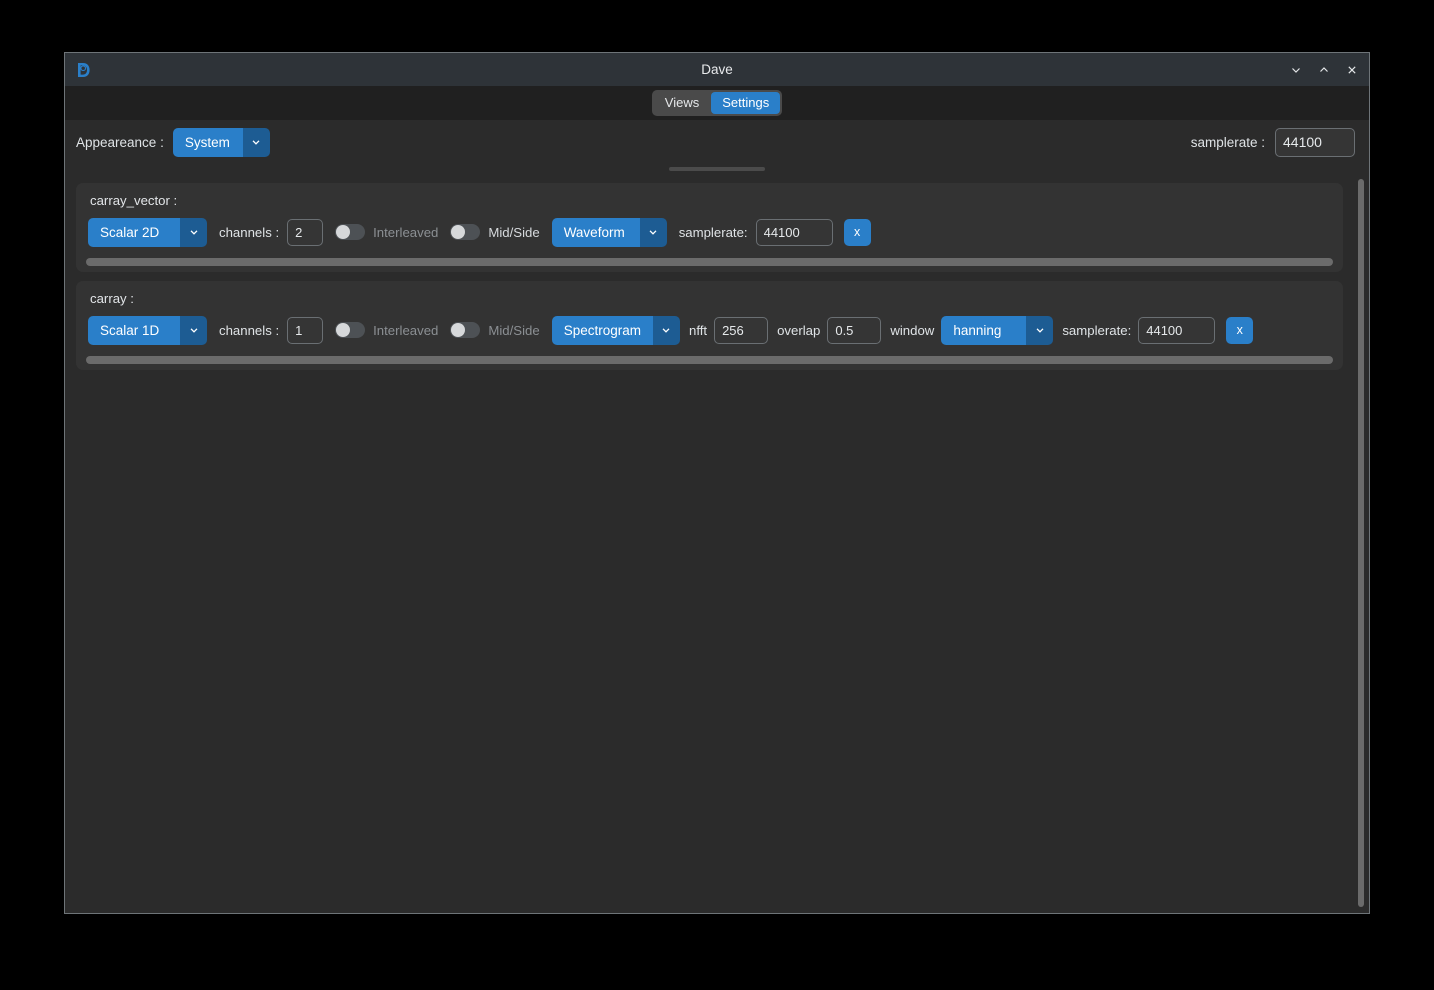  What do you see at coordinates (709, 330) in the screenshot?
I see `panel-controls-row: Scalar 1D channels : Interleaved M` at bounding box center [709, 330].